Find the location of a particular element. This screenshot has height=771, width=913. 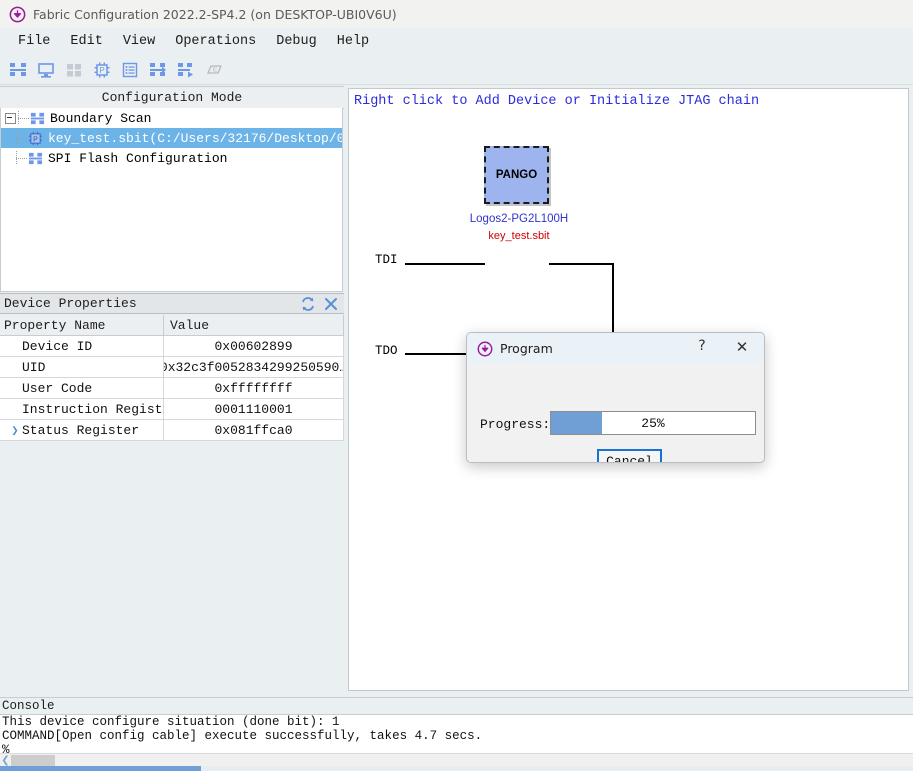

console-horizontal-scrollbar: ❮ is located at coordinates (456, 760).